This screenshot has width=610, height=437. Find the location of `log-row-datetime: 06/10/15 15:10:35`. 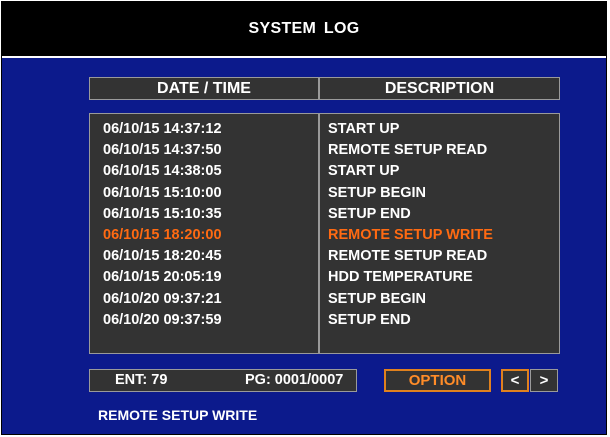

log-row-datetime: 06/10/15 15:10:35 is located at coordinates (204, 214).